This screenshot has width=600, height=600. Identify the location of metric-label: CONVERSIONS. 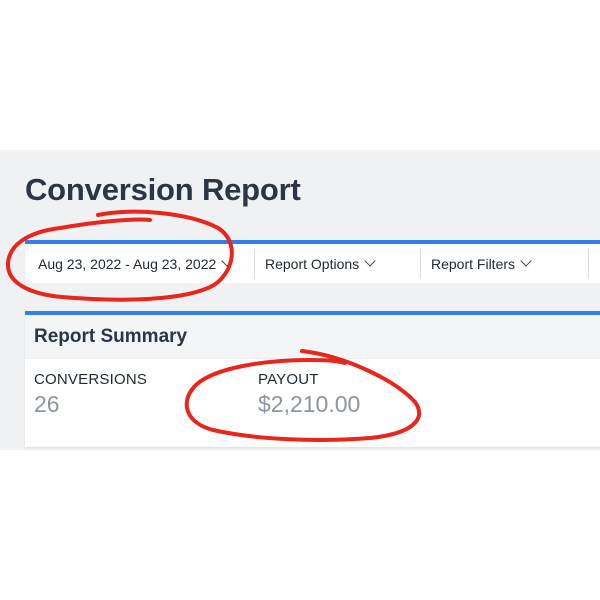
(91, 379).